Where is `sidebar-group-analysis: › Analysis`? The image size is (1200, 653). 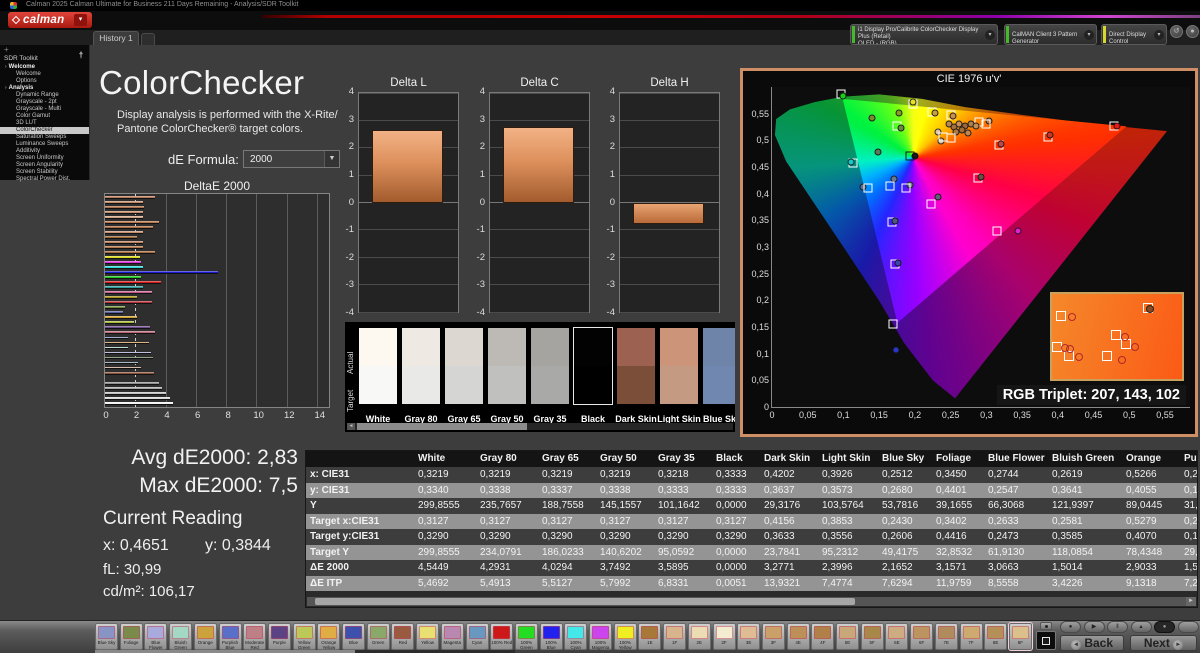
sidebar-group-analysis: › Analysis is located at coordinates (44, 88).